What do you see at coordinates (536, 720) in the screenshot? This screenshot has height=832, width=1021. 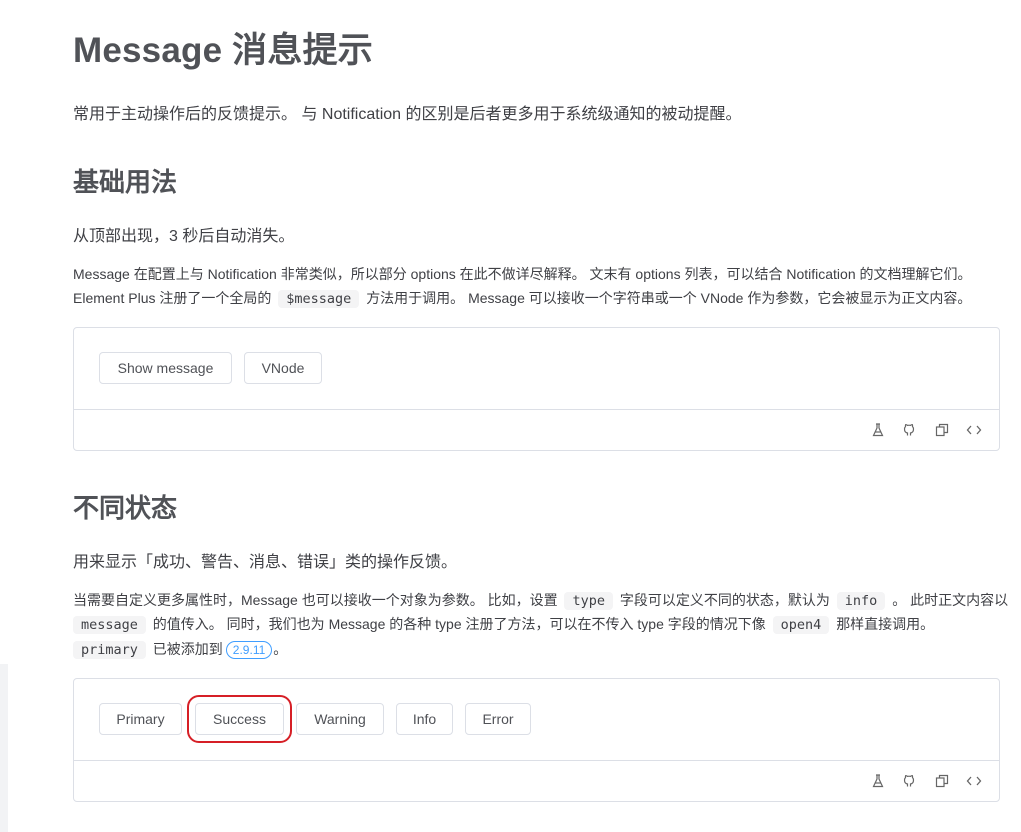 I see `demo-preview: Primary Success Warning Info Error` at bounding box center [536, 720].